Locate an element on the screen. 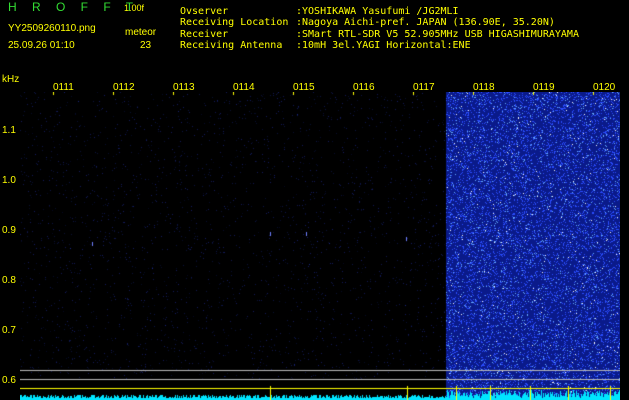 Image resolution: width=629 pixels, height=400 pixels. meteor-count: 23 is located at coordinates (146, 45).